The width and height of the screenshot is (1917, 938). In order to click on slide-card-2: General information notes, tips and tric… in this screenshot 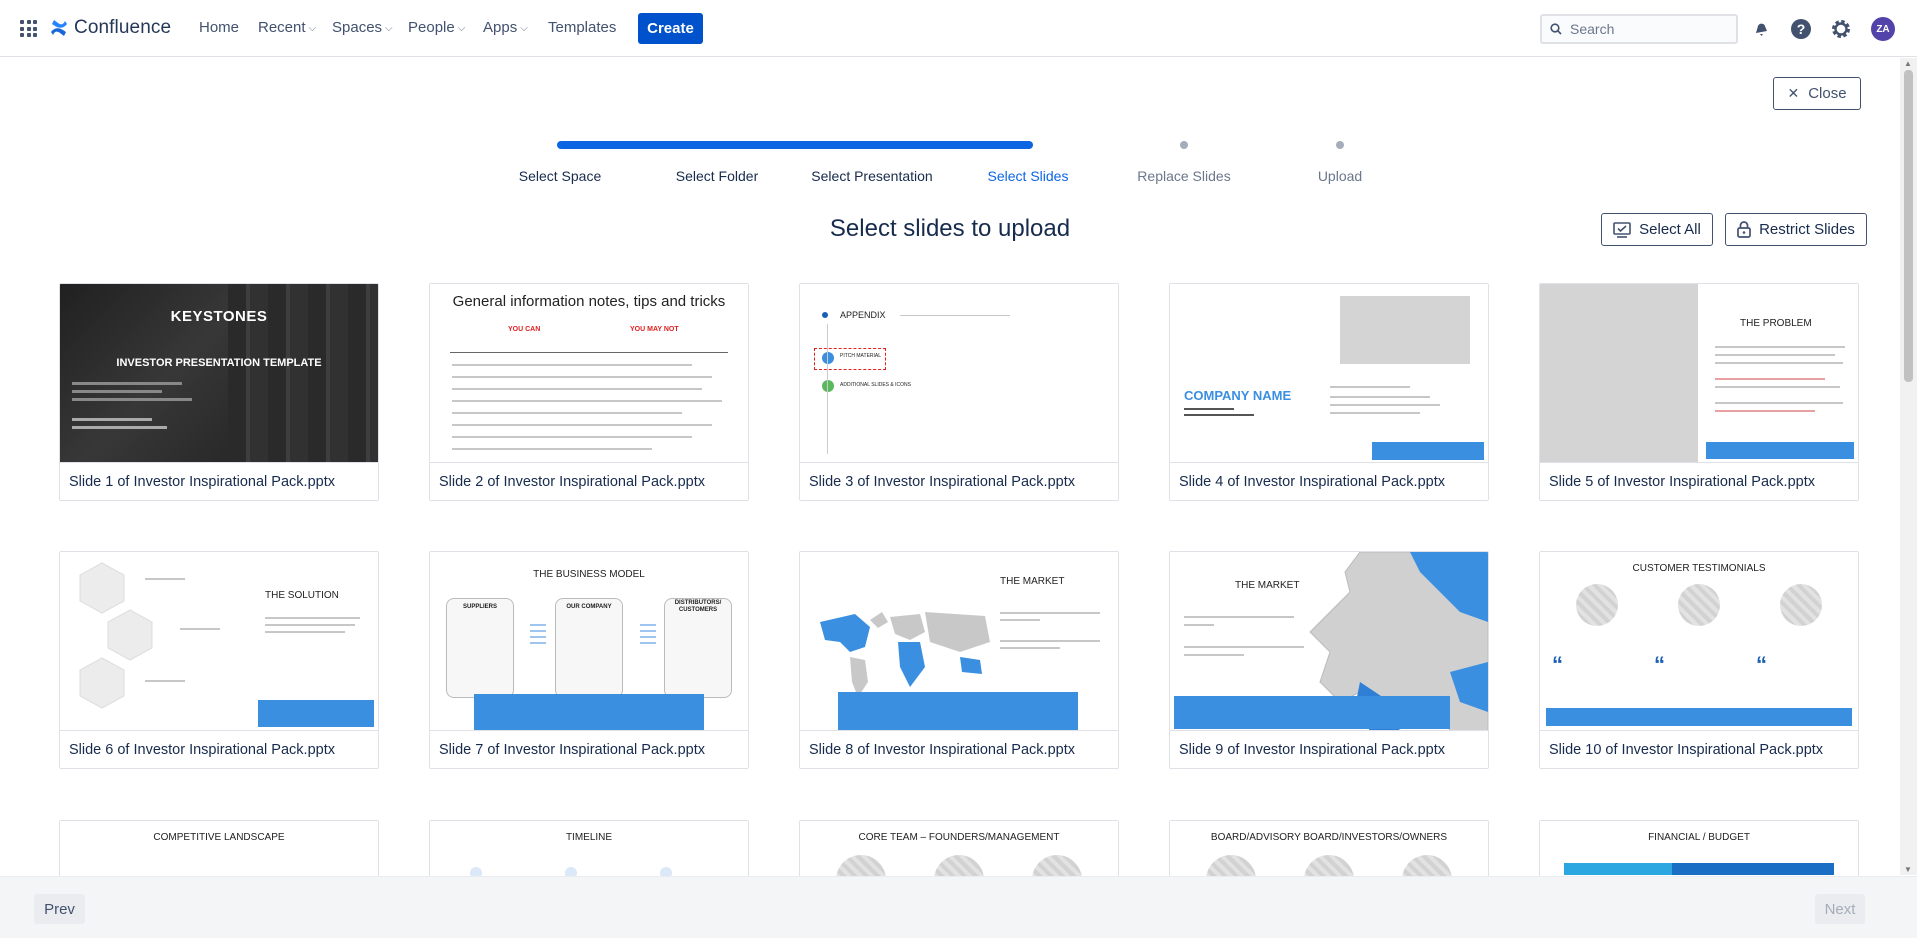, I will do `click(589, 392)`.